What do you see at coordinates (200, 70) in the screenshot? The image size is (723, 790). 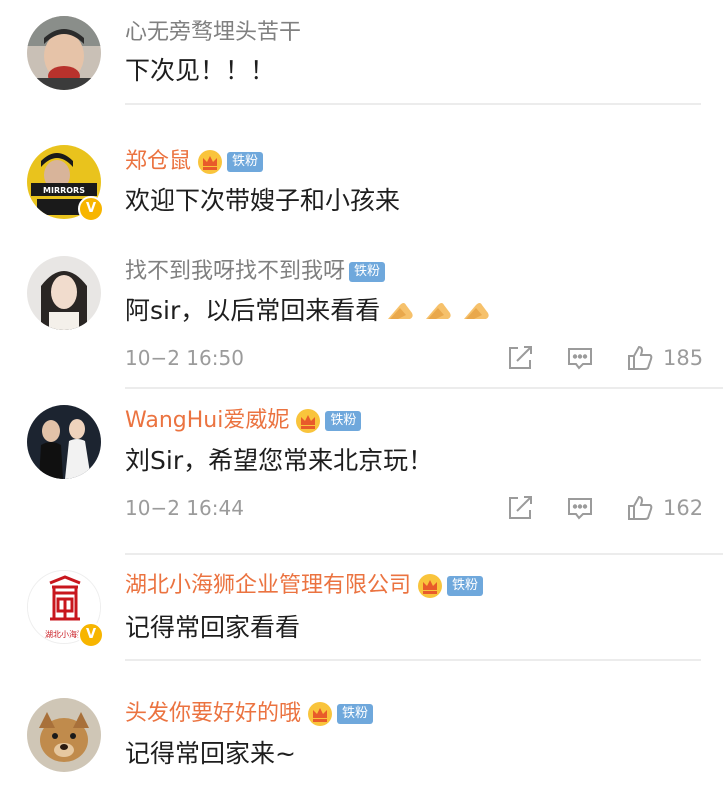 I see `comment-text: 下次见！！！` at bounding box center [200, 70].